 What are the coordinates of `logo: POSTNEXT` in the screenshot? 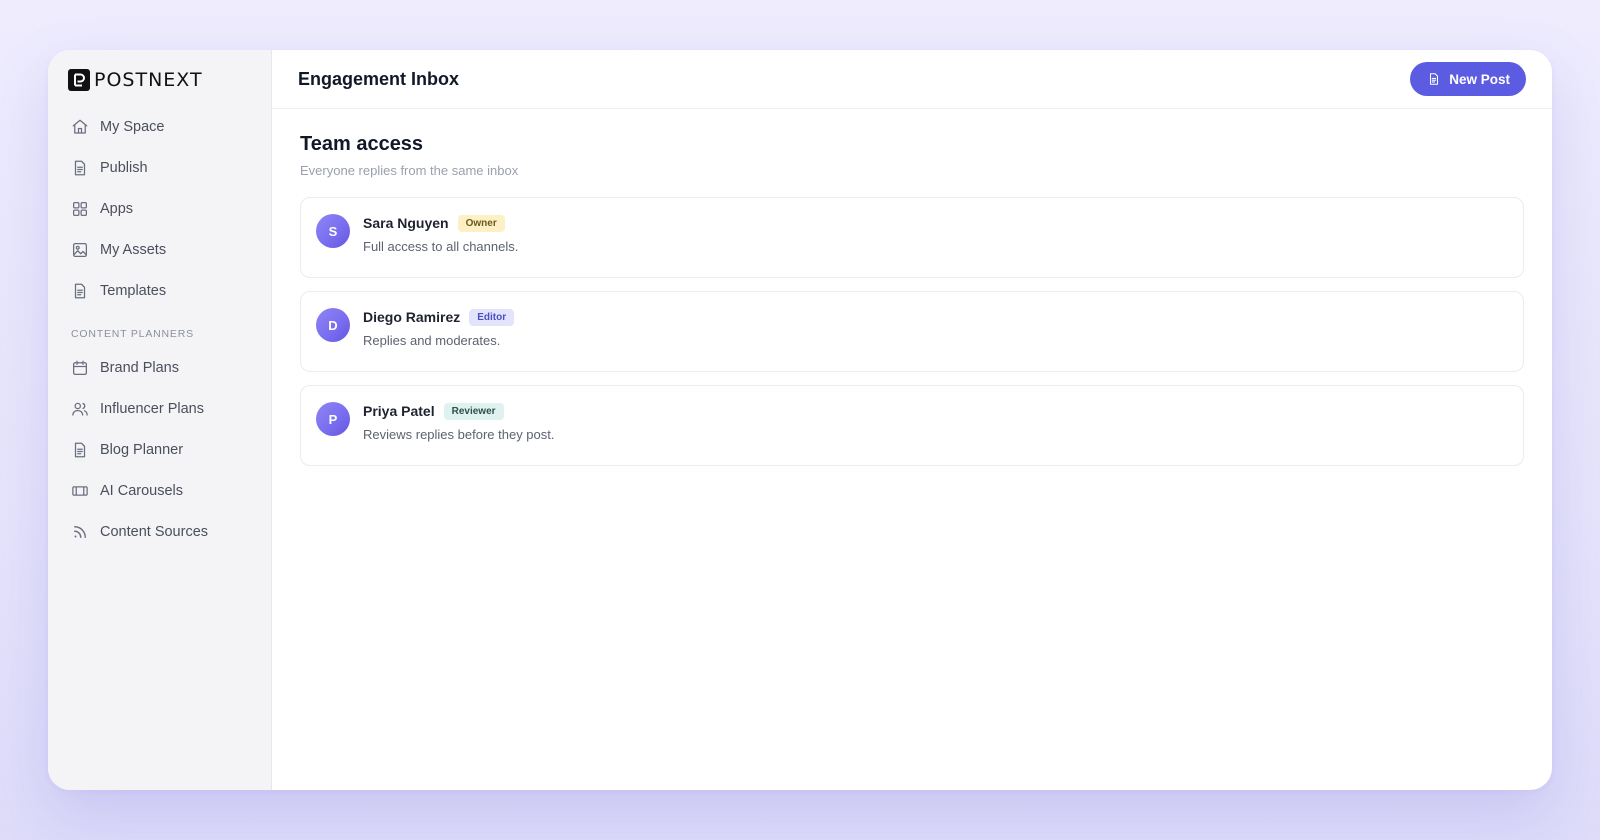 It's located at (159, 80).